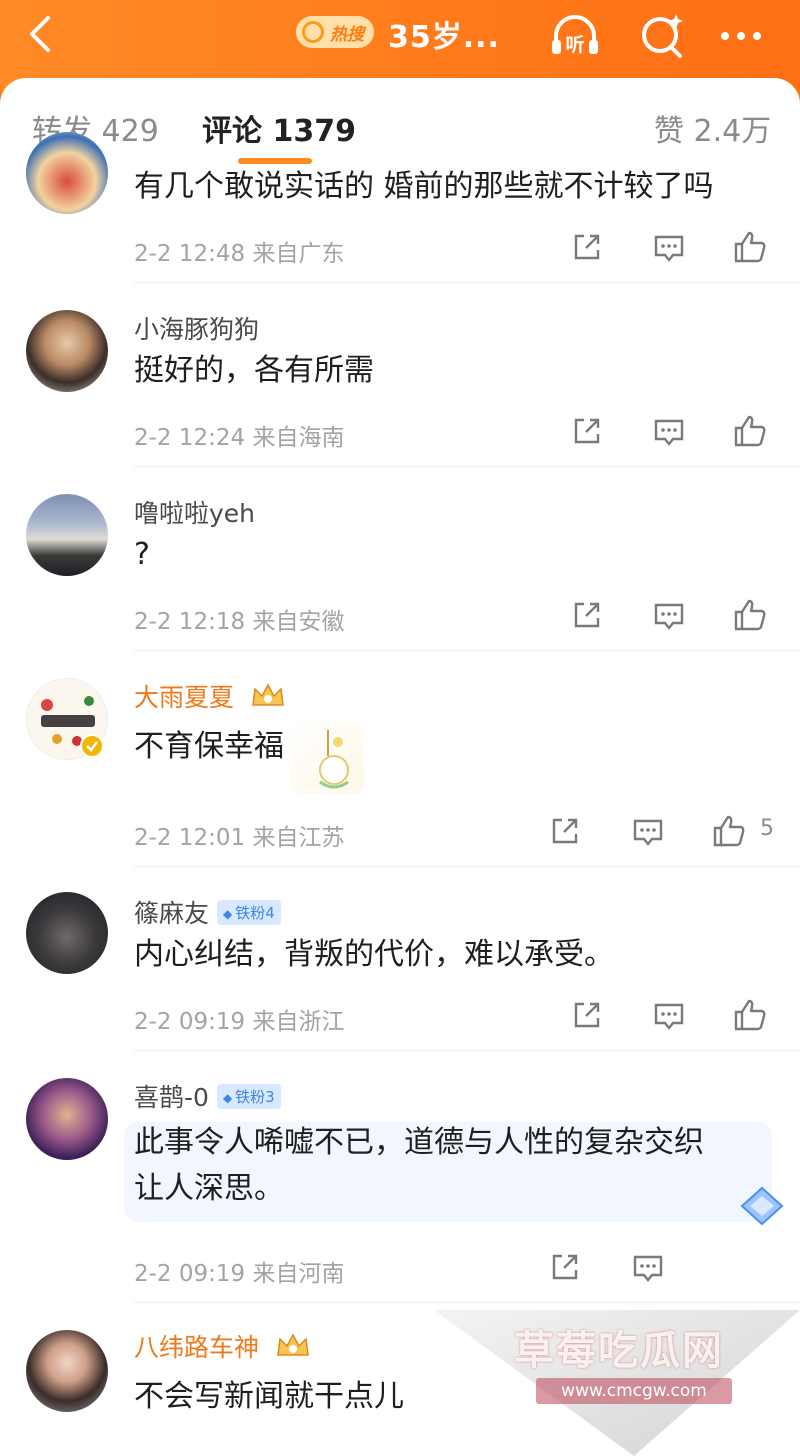 Image resolution: width=800 pixels, height=1456 pixels. What do you see at coordinates (209, 746) in the screenshot?
I see `comment-text: 不育保幸福` at bounding box center [209, 746].